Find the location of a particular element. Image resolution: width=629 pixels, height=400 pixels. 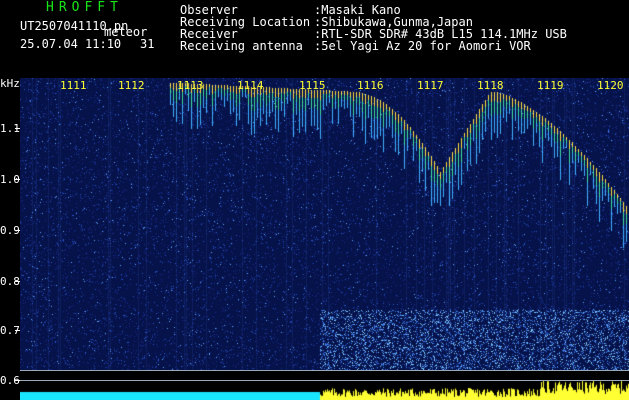

frequency-unit: kHz is located at coordinates (10, 83).